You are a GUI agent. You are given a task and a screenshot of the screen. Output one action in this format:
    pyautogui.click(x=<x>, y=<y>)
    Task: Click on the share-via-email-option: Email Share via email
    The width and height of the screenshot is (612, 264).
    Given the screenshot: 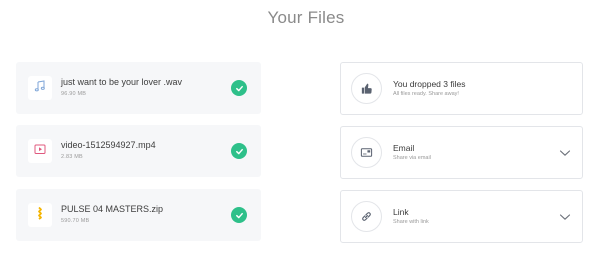 What is the action you would take?
    pyautogui.click(x=461, y=152)
    